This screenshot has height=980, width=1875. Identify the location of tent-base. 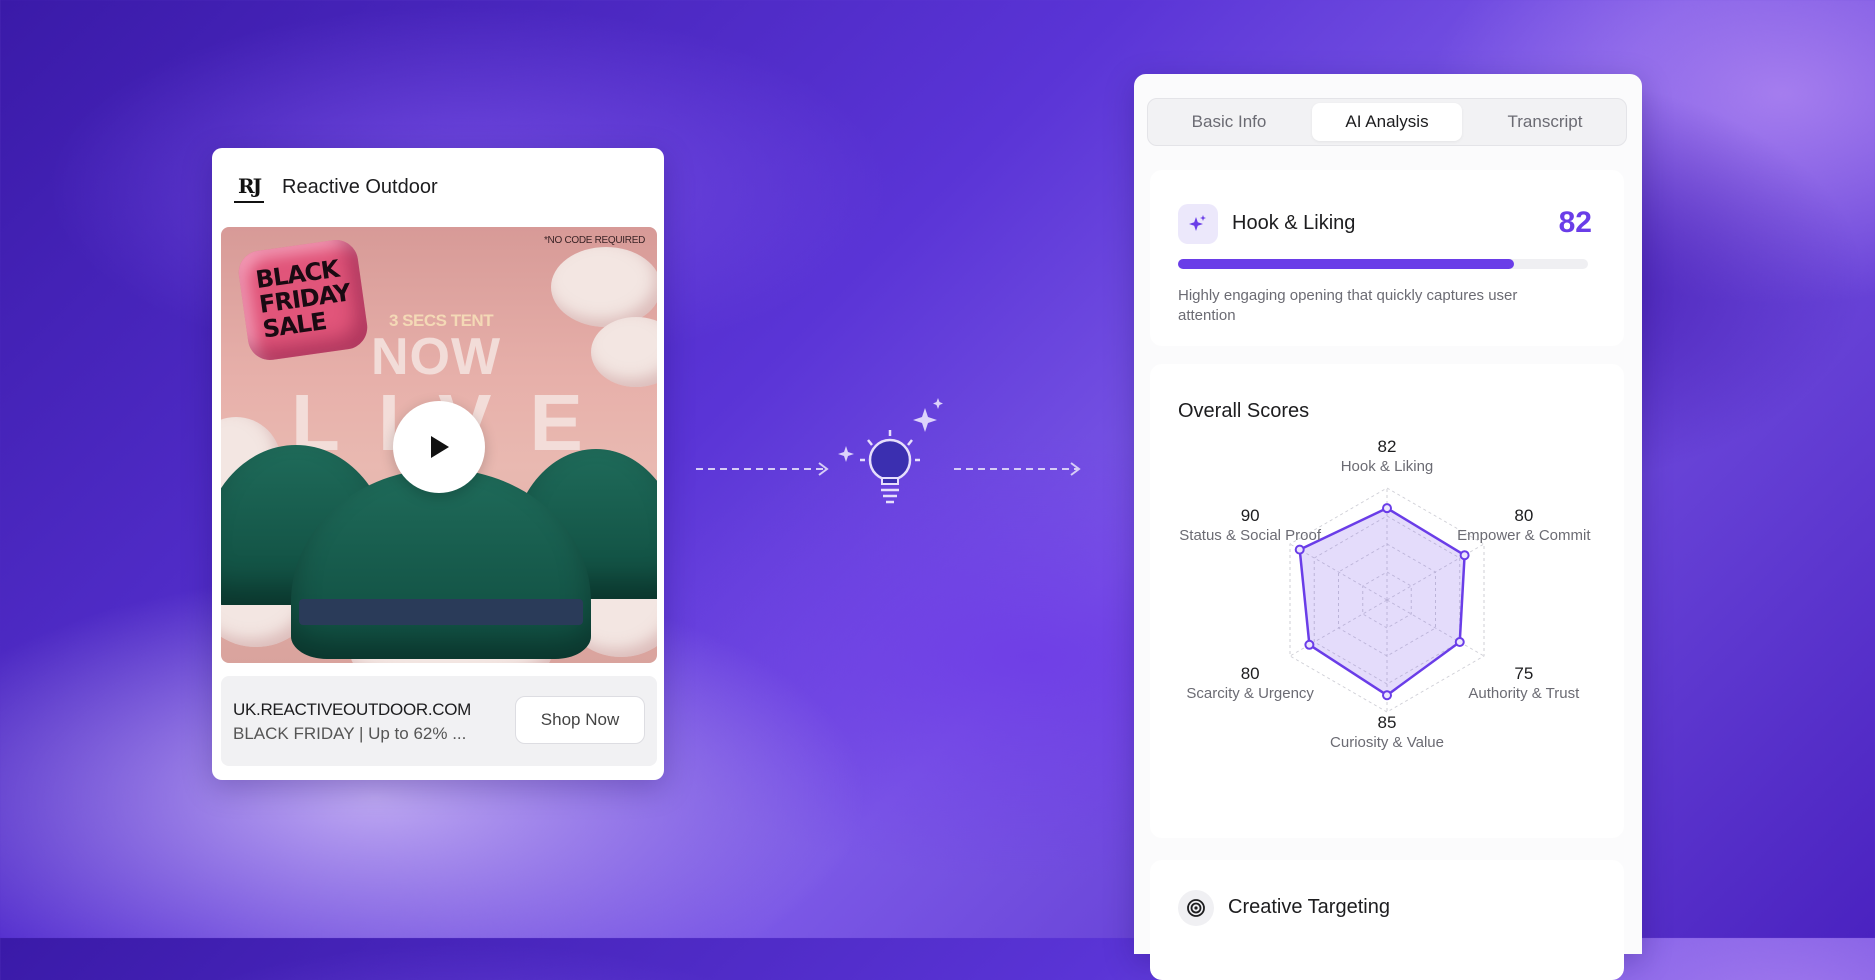
(441, 612).